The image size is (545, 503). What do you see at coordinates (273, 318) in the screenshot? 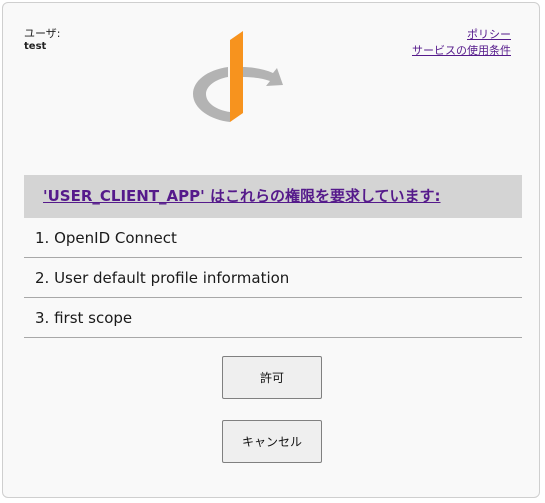
I see `scope-item-first: 3. first scope` at bounding box center [273, 318].